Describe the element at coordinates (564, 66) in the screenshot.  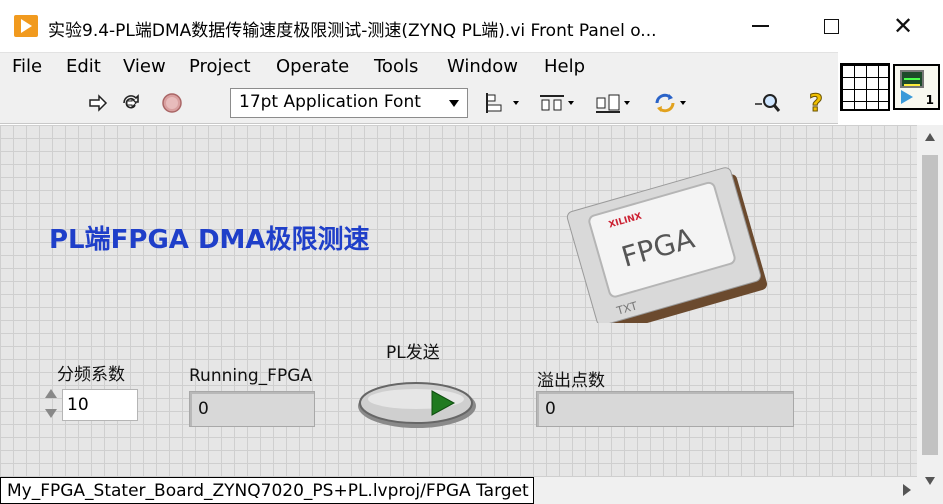
I see `menu-help: Help` at that location.